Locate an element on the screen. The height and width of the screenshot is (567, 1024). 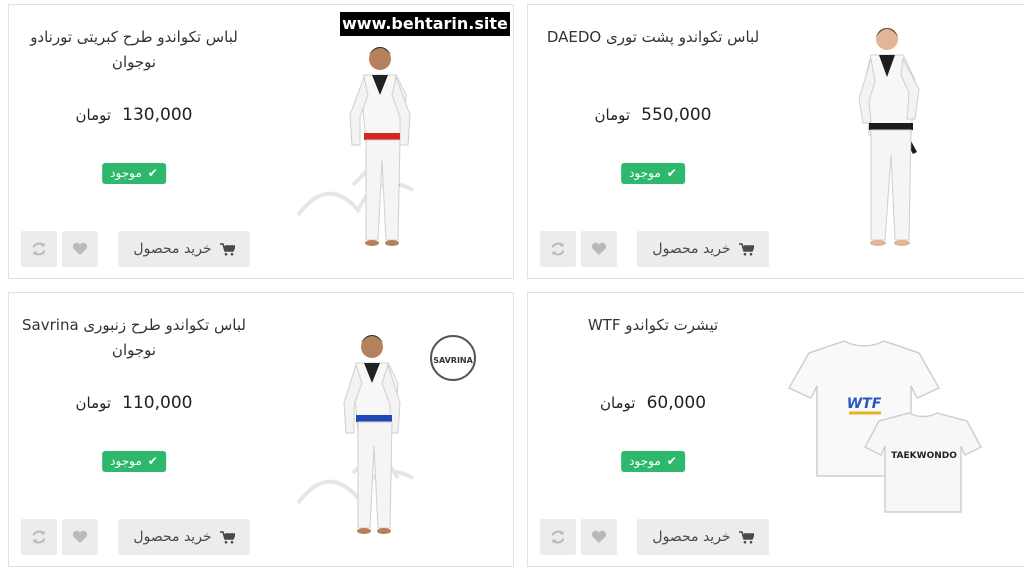
svg-text: TAEKWONDO is located at coordinates (924, 456).